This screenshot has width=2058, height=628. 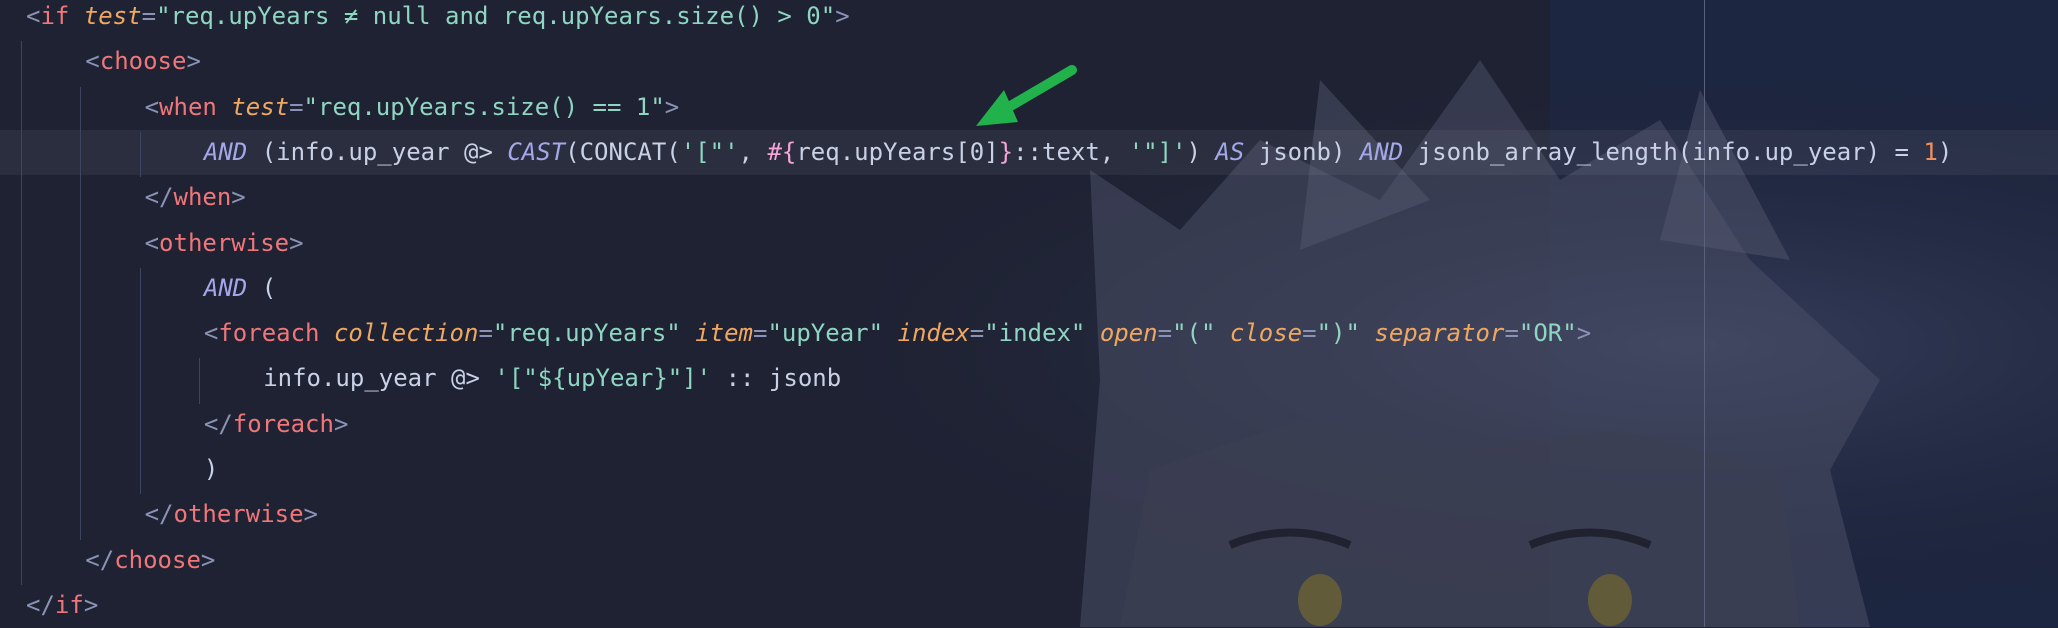 What do you see at coordinates (1029, 514) in the screenshot?
I see `code-line: </otherwise>` at bounding box center [1029, 514].